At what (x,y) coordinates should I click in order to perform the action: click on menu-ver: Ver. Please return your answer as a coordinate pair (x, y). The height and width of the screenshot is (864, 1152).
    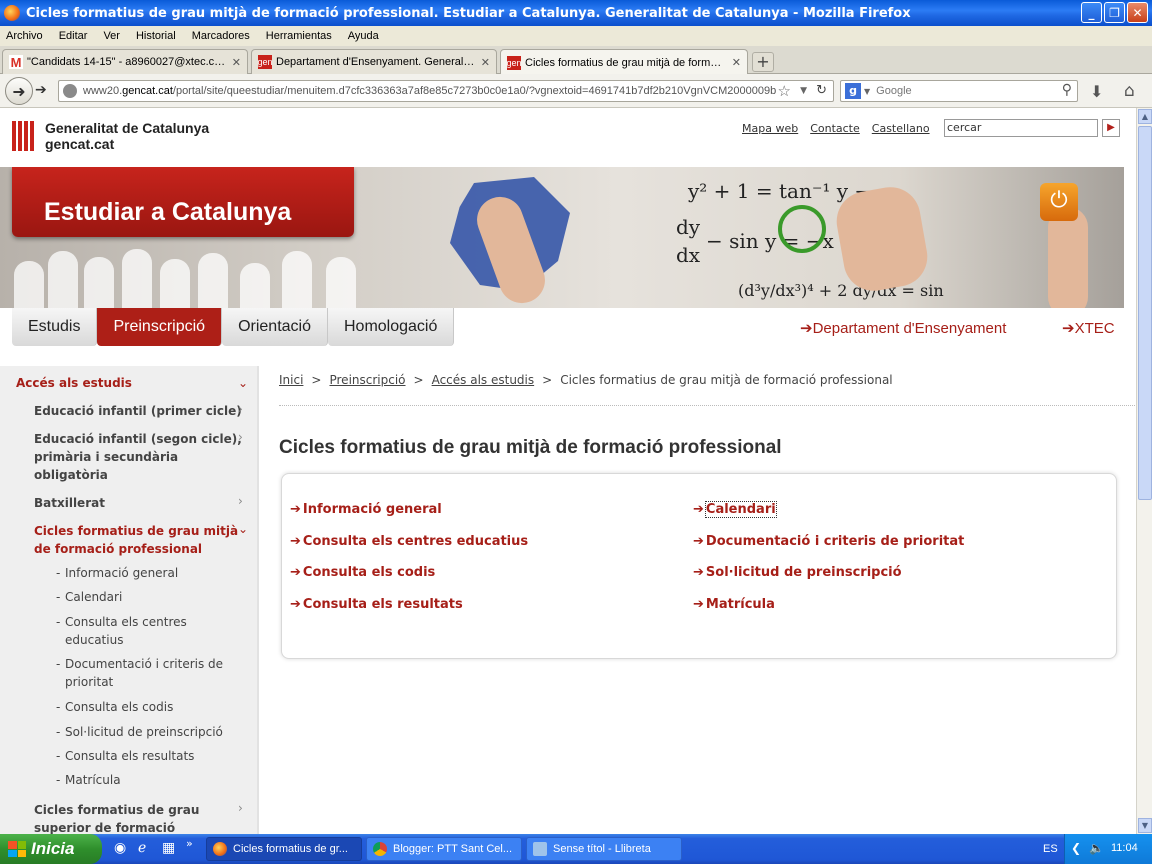
    Looking at the image, I should click on (111, 36).